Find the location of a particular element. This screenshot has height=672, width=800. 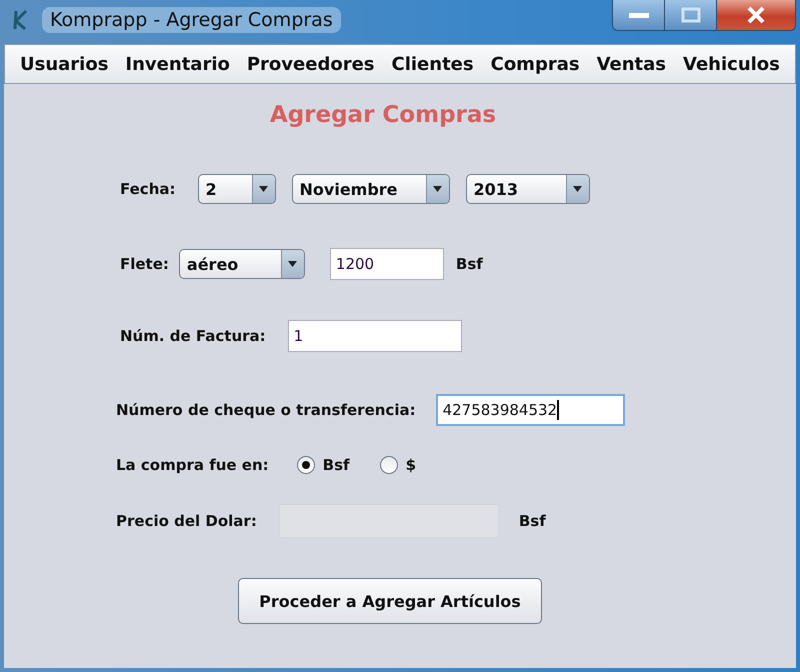

close-button is located at coordinates (756, 15).